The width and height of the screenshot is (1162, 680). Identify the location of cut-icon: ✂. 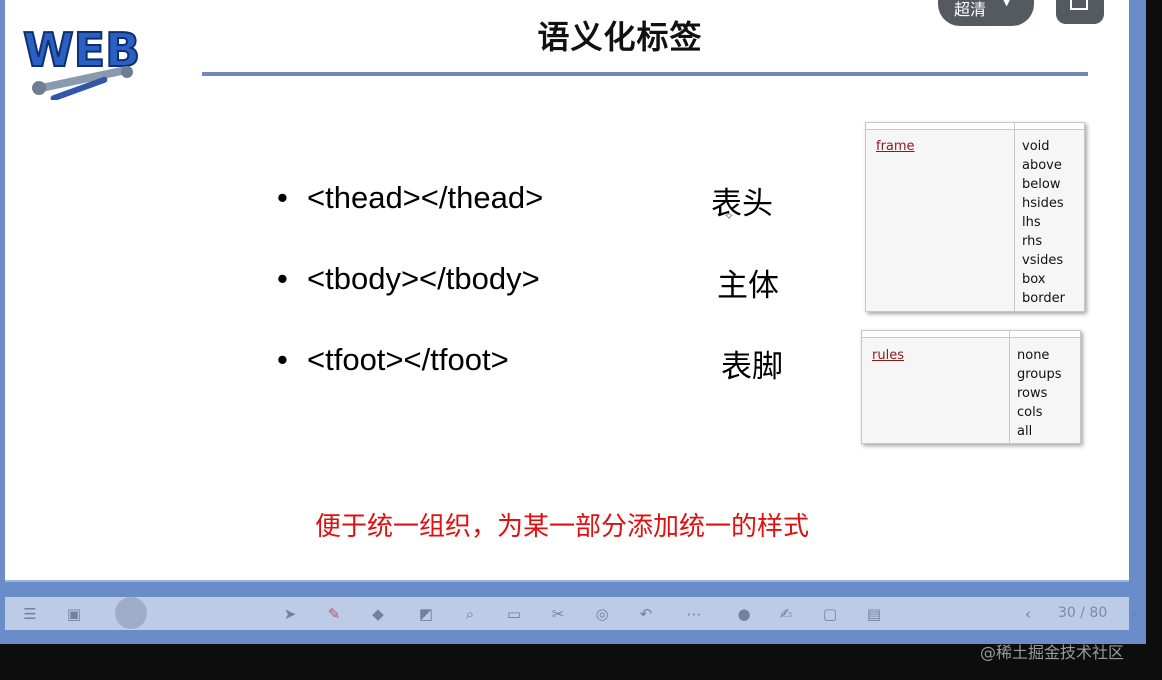
(558, 614).